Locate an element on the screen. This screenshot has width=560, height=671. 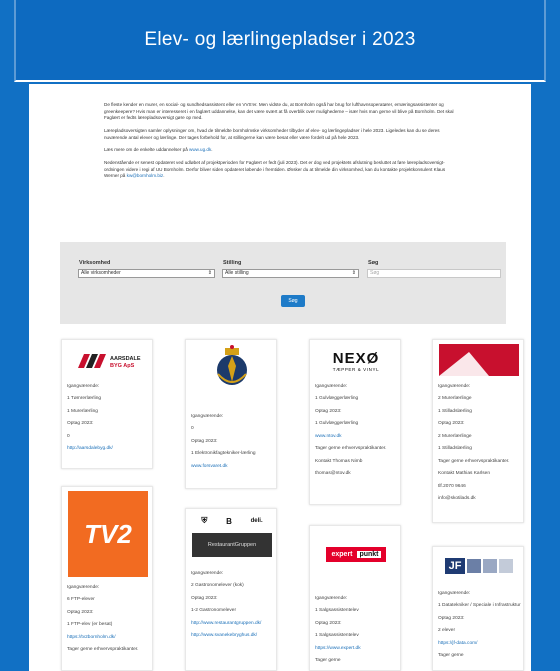
search-label: Søg is located at coordinates (373, 263).